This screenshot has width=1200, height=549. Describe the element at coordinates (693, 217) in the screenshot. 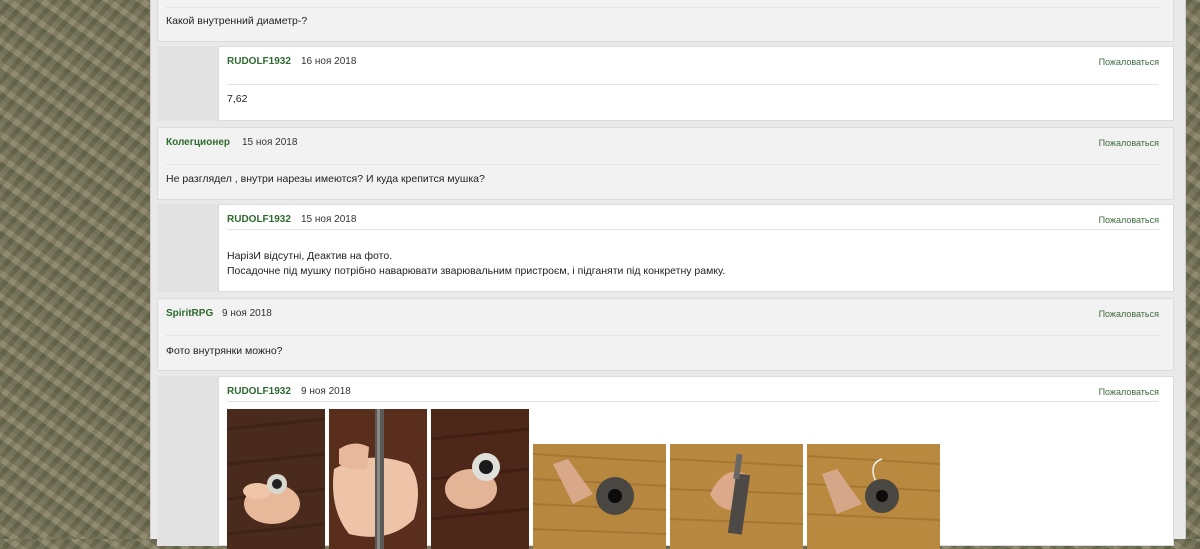

I see `post-header: RUDOLF1932 15 ноя 2018 Пожаловаться` at that location.